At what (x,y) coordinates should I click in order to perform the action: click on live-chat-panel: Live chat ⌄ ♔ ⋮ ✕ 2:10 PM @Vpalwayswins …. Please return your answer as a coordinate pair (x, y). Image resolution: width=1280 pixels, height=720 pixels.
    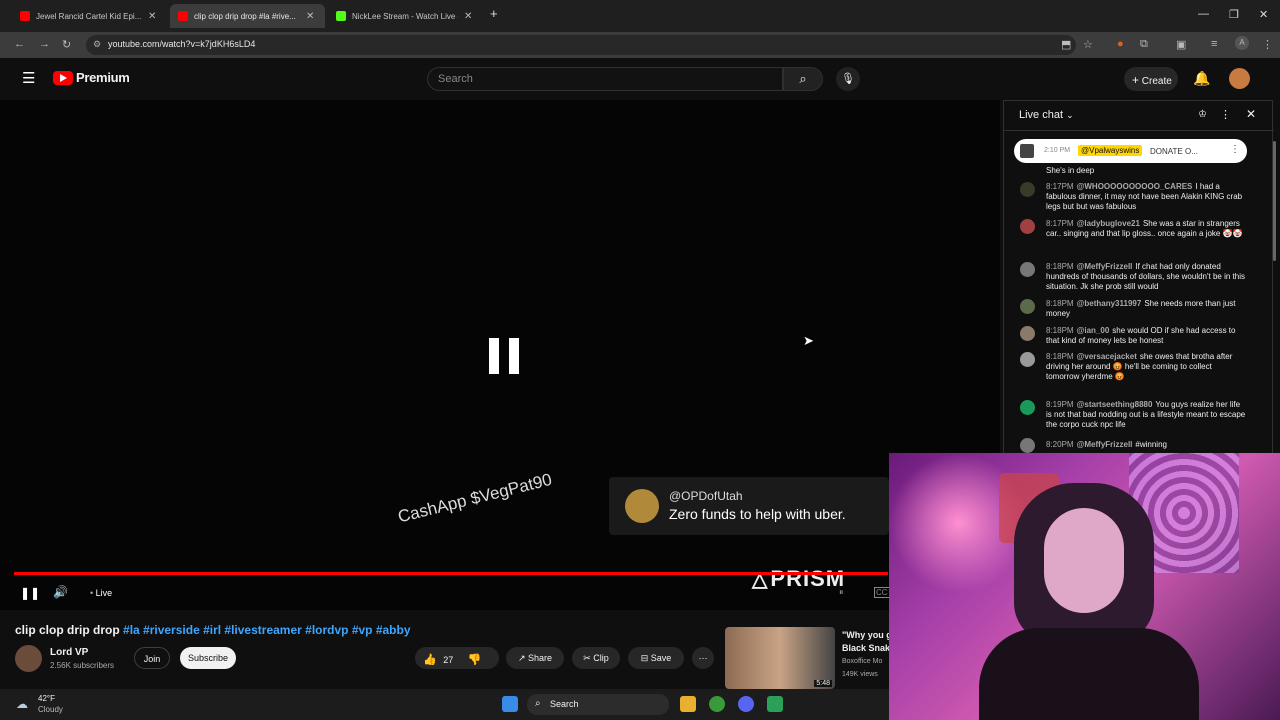
    Looking at the image, I should click on (1139, 278).